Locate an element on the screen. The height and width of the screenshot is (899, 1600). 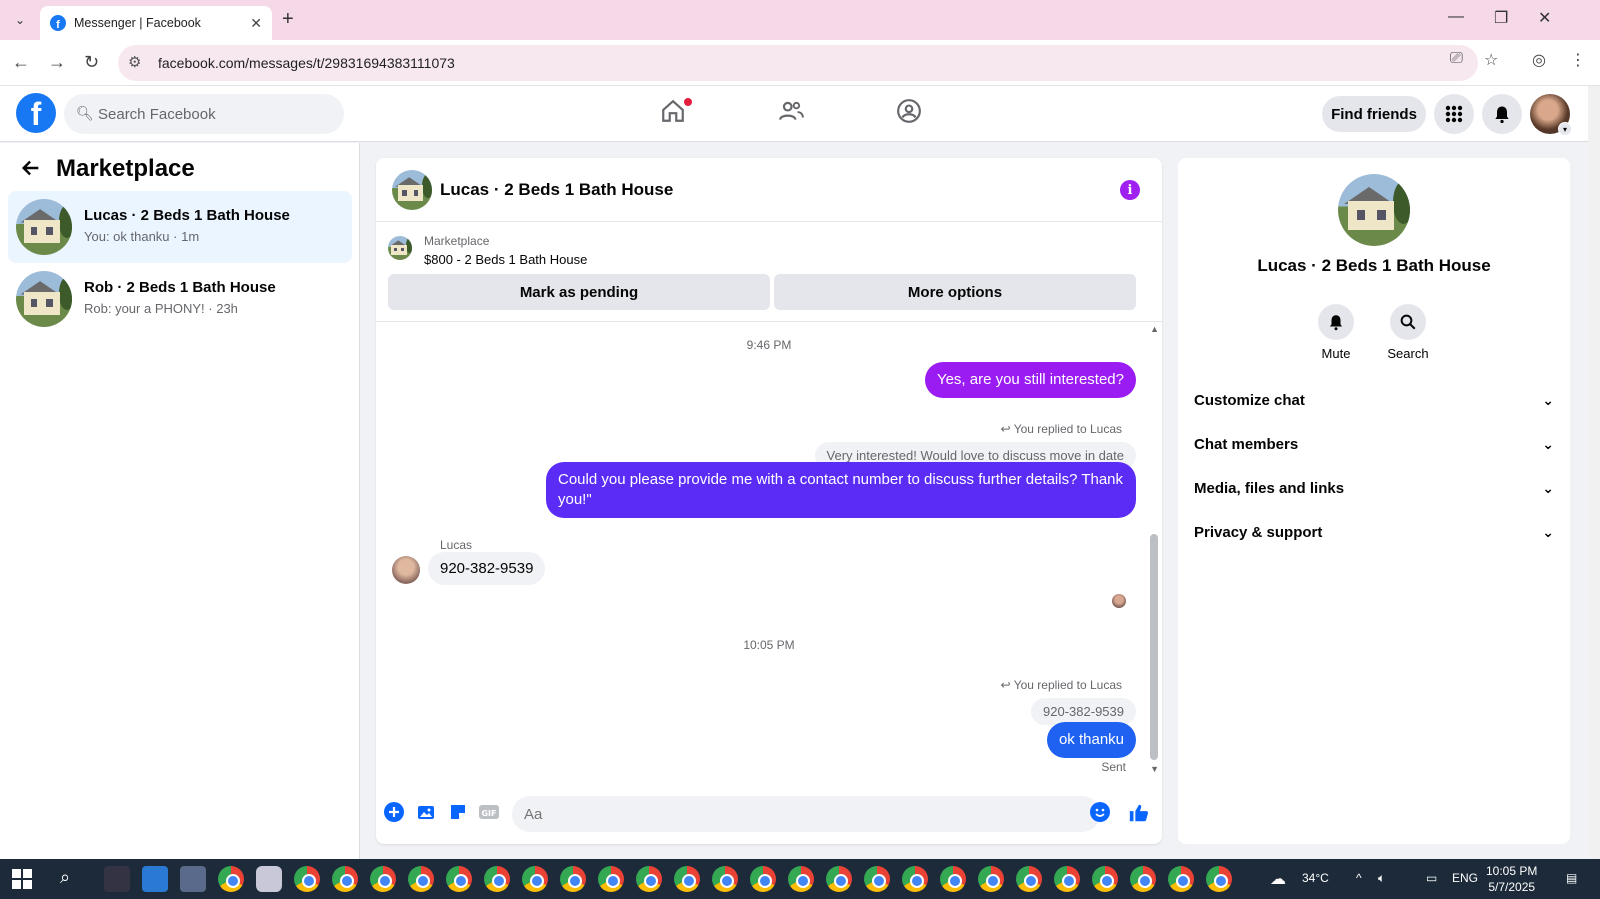
back-icon: ← is located at coordinates (21, 62).